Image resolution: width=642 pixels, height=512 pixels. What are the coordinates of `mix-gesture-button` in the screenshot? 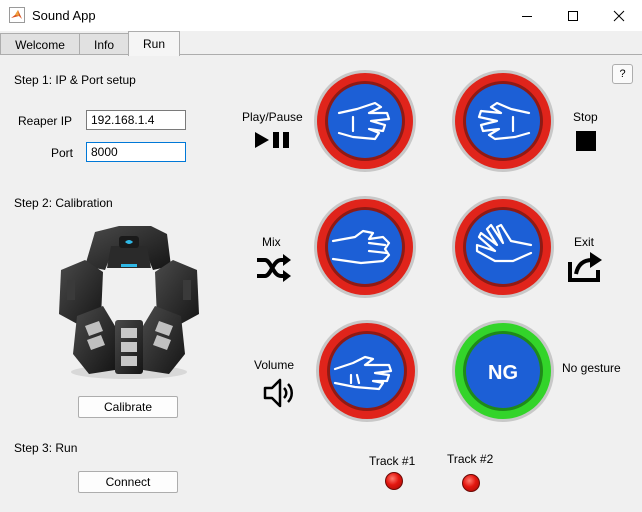 It's located at (365, 247).